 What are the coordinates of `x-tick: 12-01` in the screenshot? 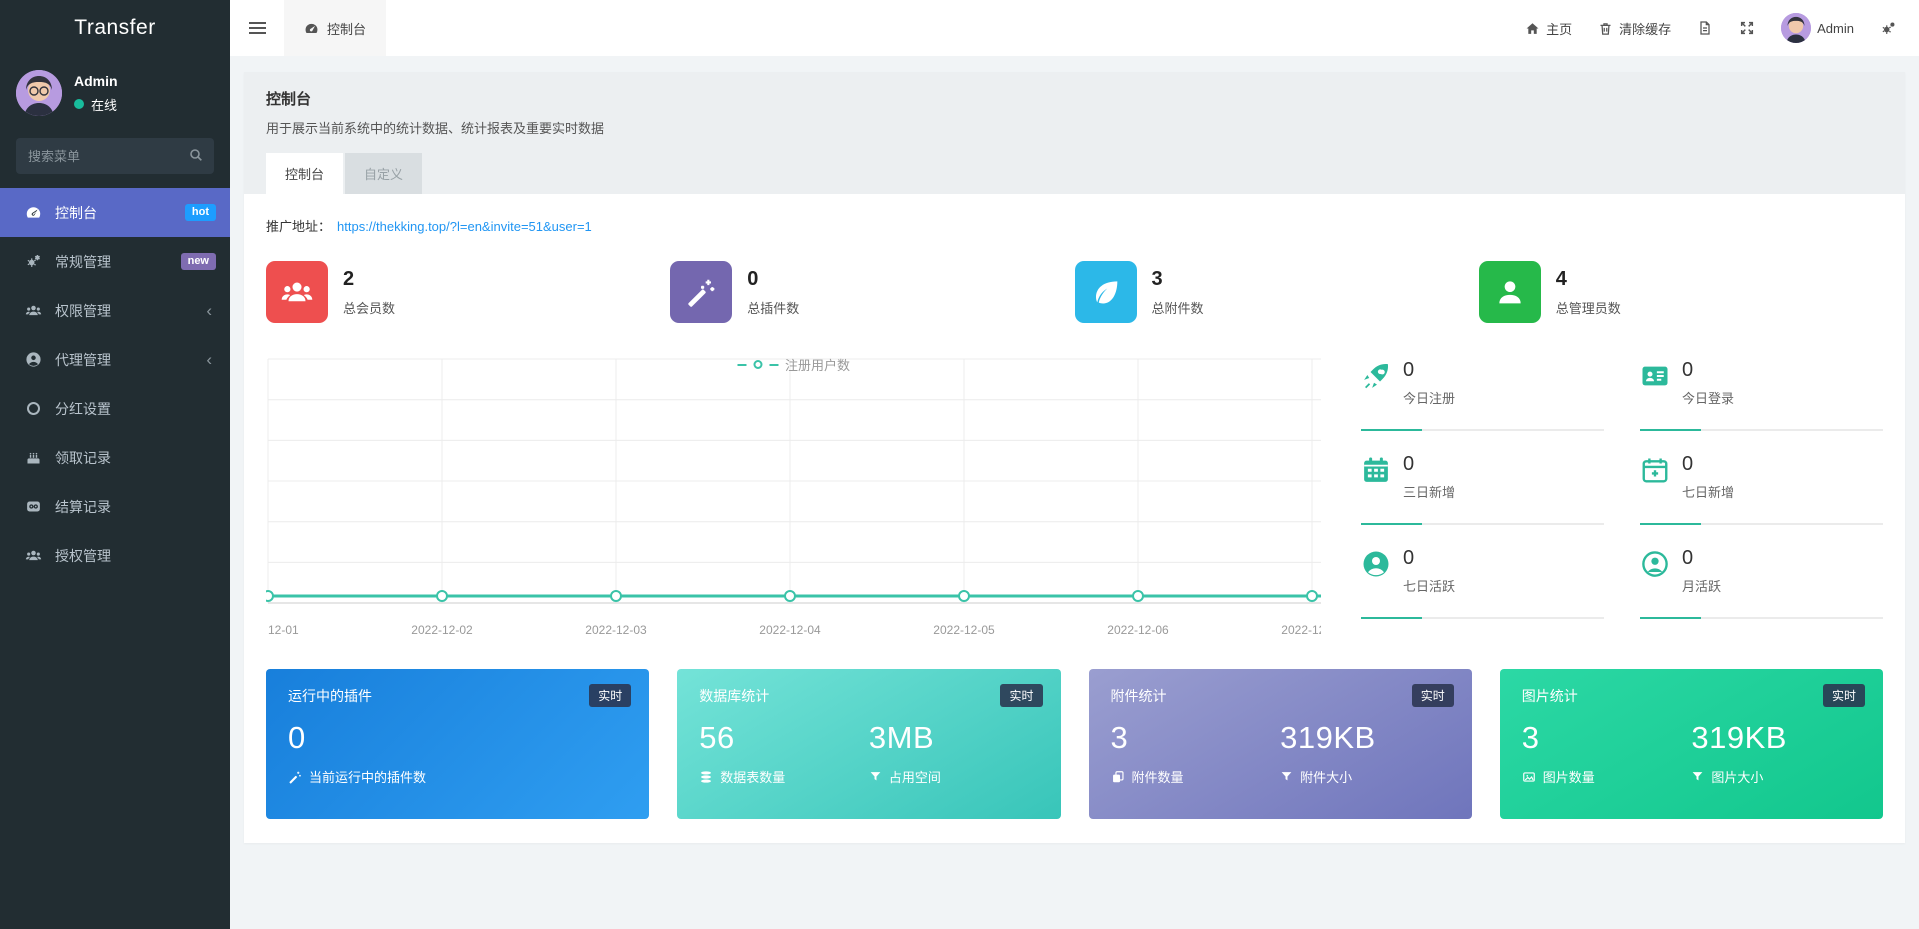 It's located at (283, 630).